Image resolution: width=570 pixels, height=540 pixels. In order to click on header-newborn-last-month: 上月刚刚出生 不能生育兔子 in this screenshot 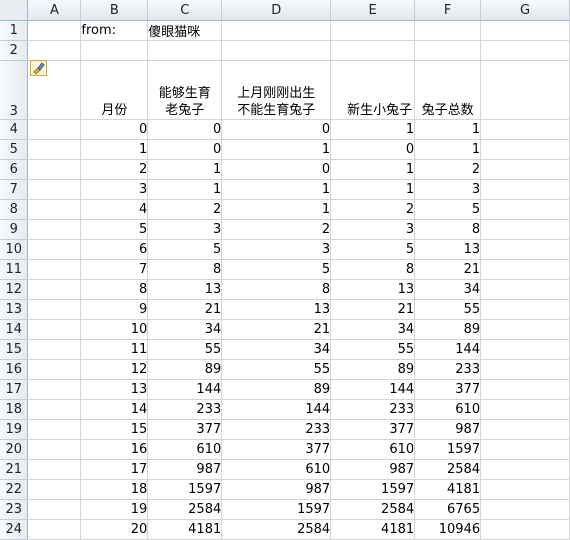, I will do `click(276, 90)`.